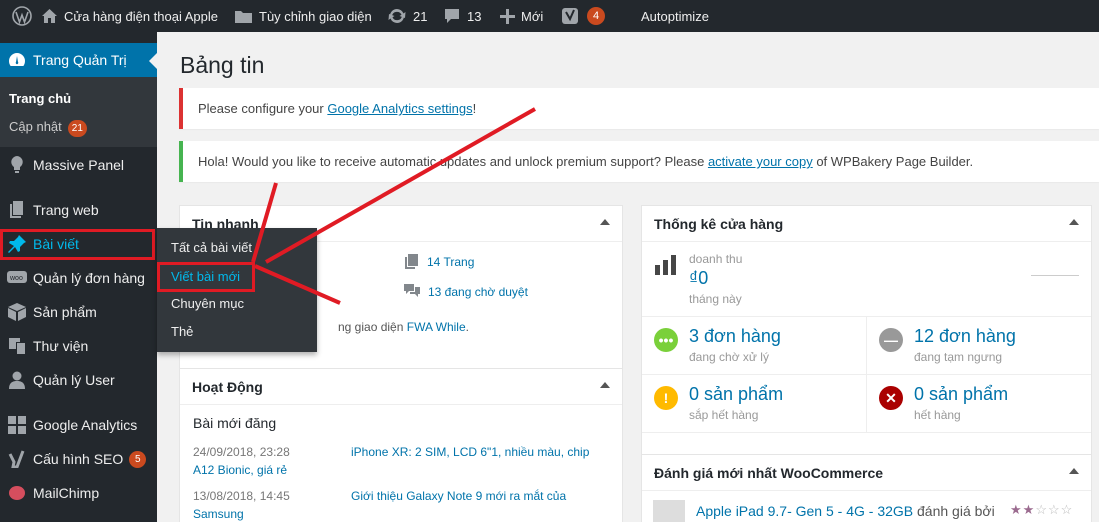 Image resolution: width=1099 pixels, height=522 pixels. Describe the element at coordinates (397, 16) in the screenshot. I see `updates-icon` at that location.